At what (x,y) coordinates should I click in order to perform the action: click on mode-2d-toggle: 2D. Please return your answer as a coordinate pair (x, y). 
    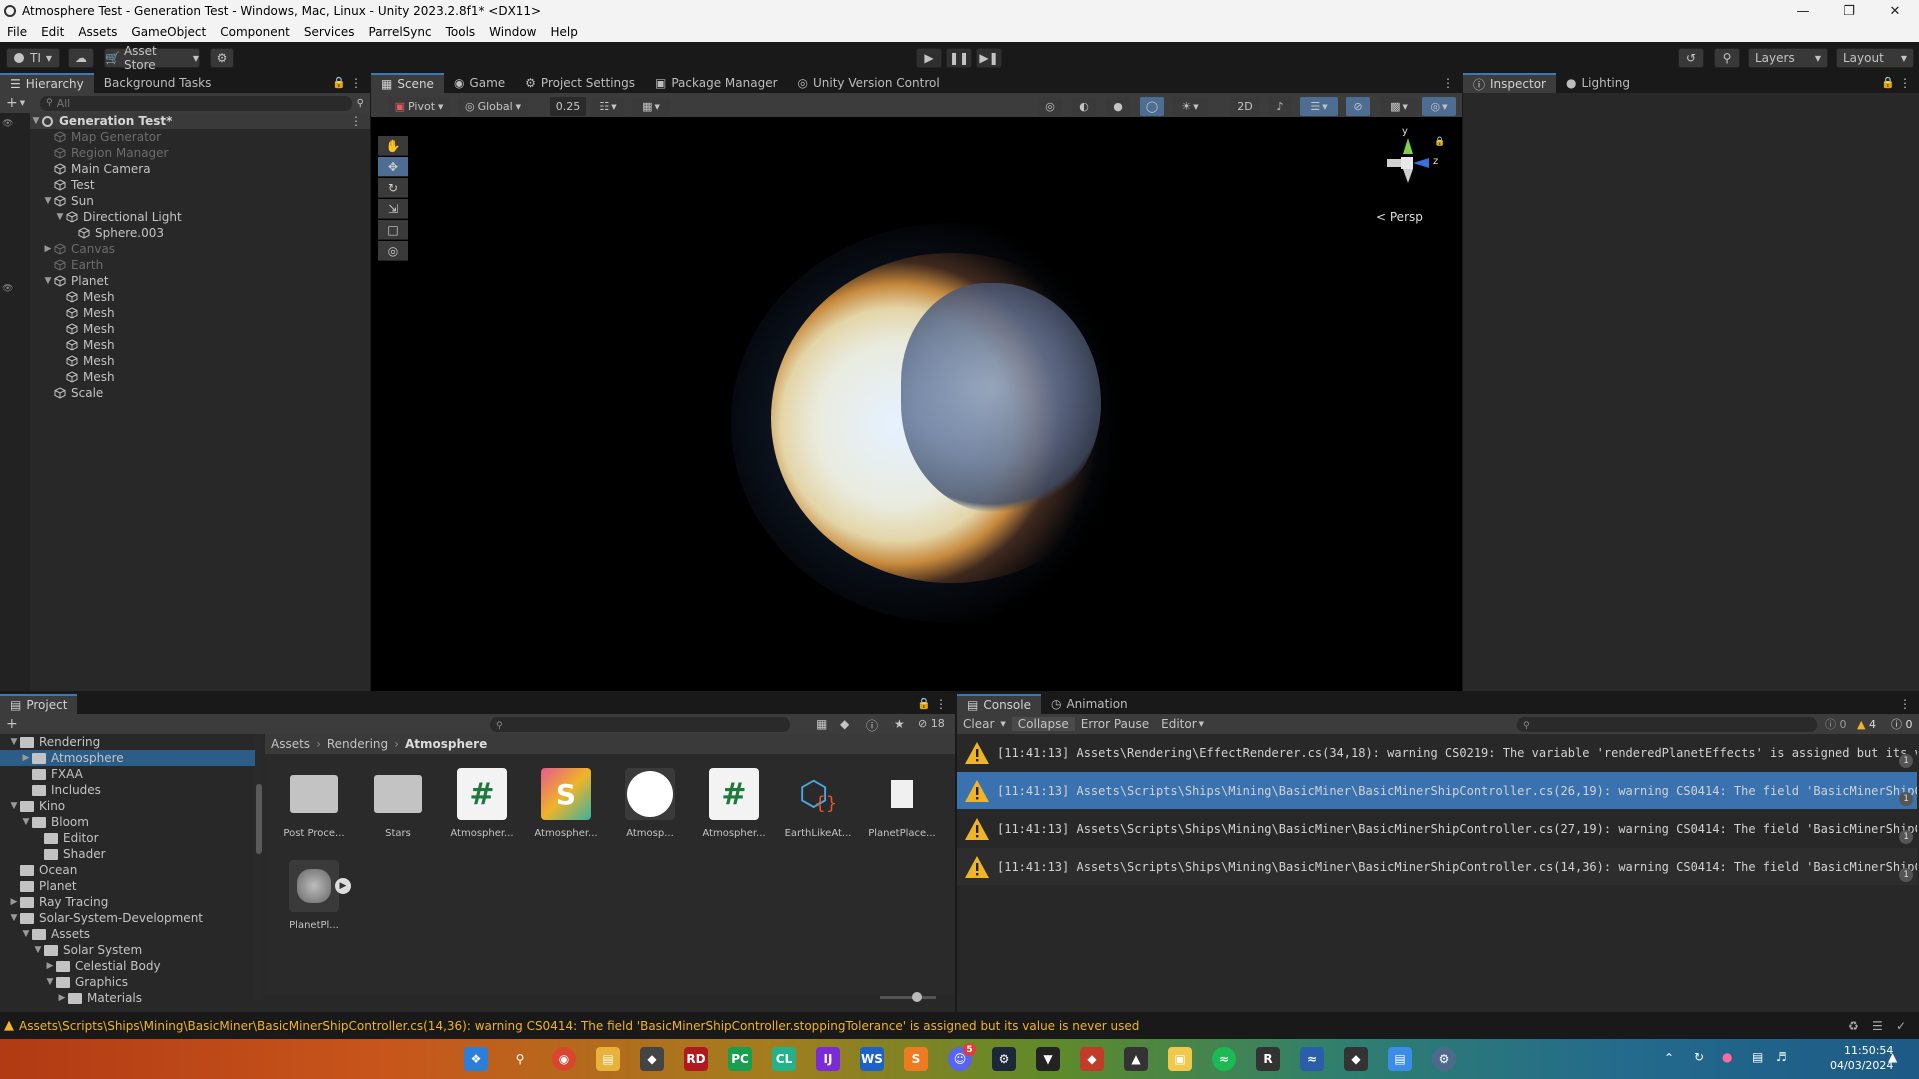
    Looking at the image, I should click on (1245, 106).